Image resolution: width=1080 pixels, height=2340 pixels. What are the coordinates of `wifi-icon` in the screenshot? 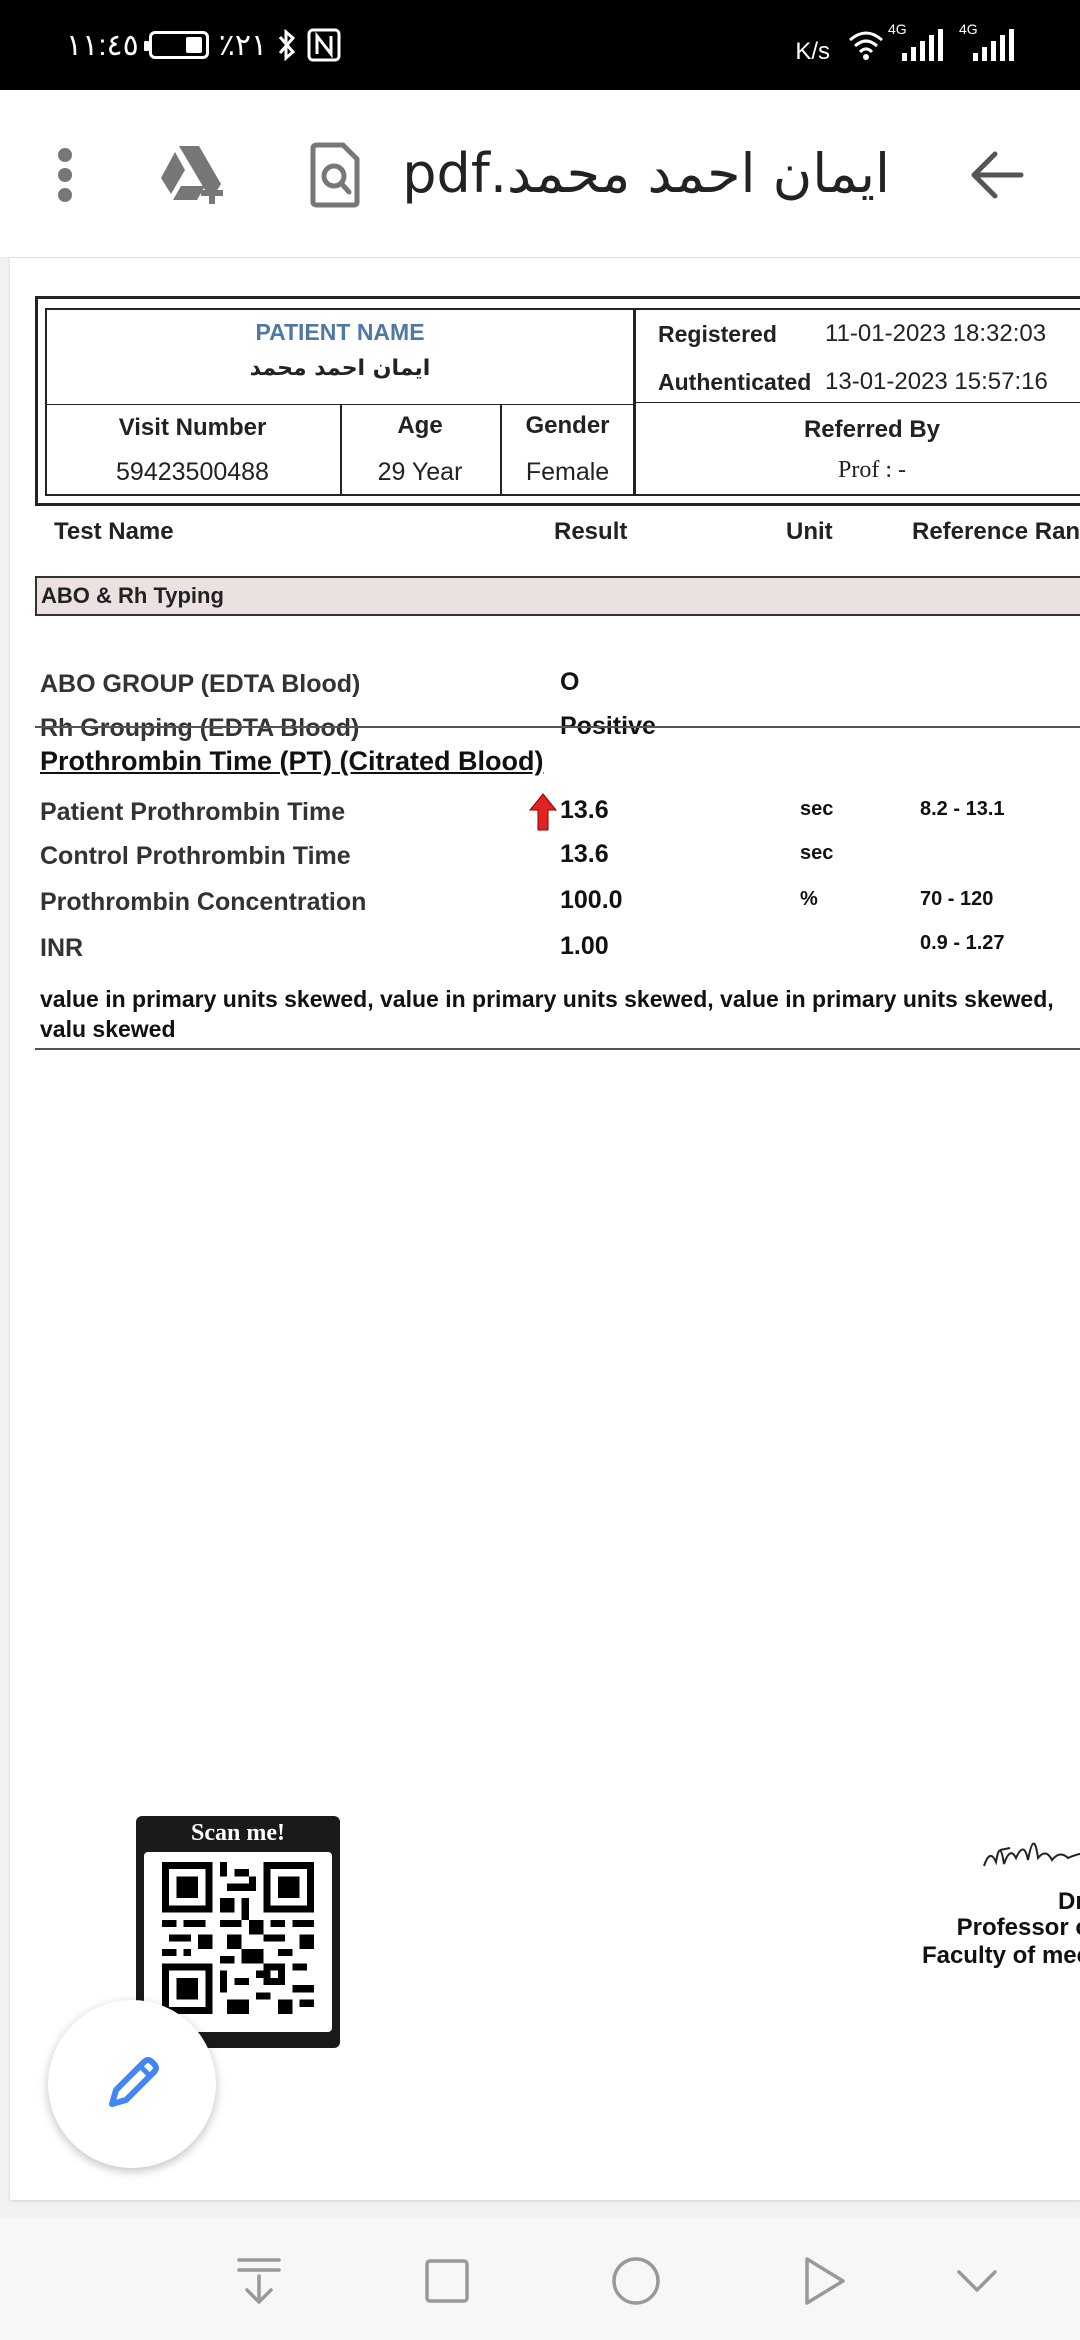 It's located at (866, 45).